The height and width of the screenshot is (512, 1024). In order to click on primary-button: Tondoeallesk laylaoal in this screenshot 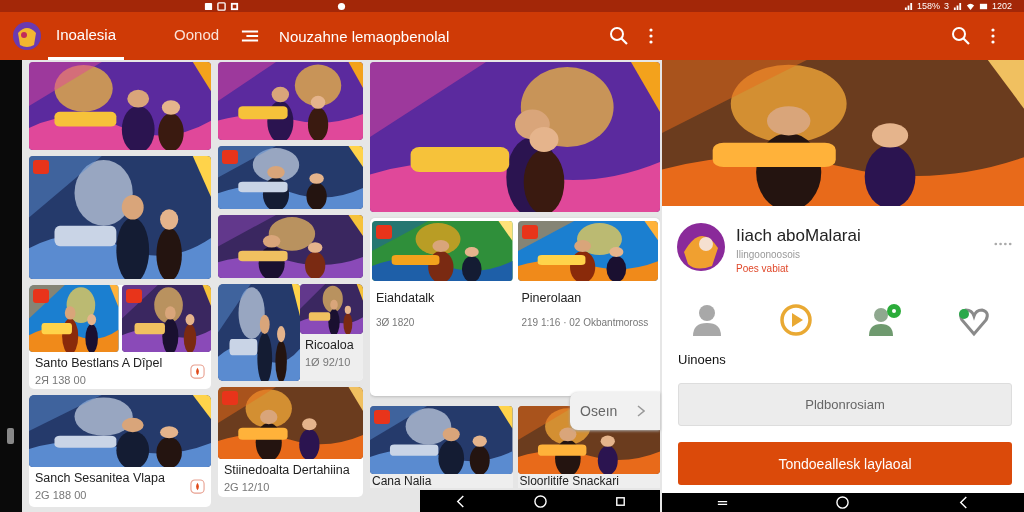, I will do `click(845, 463)`.